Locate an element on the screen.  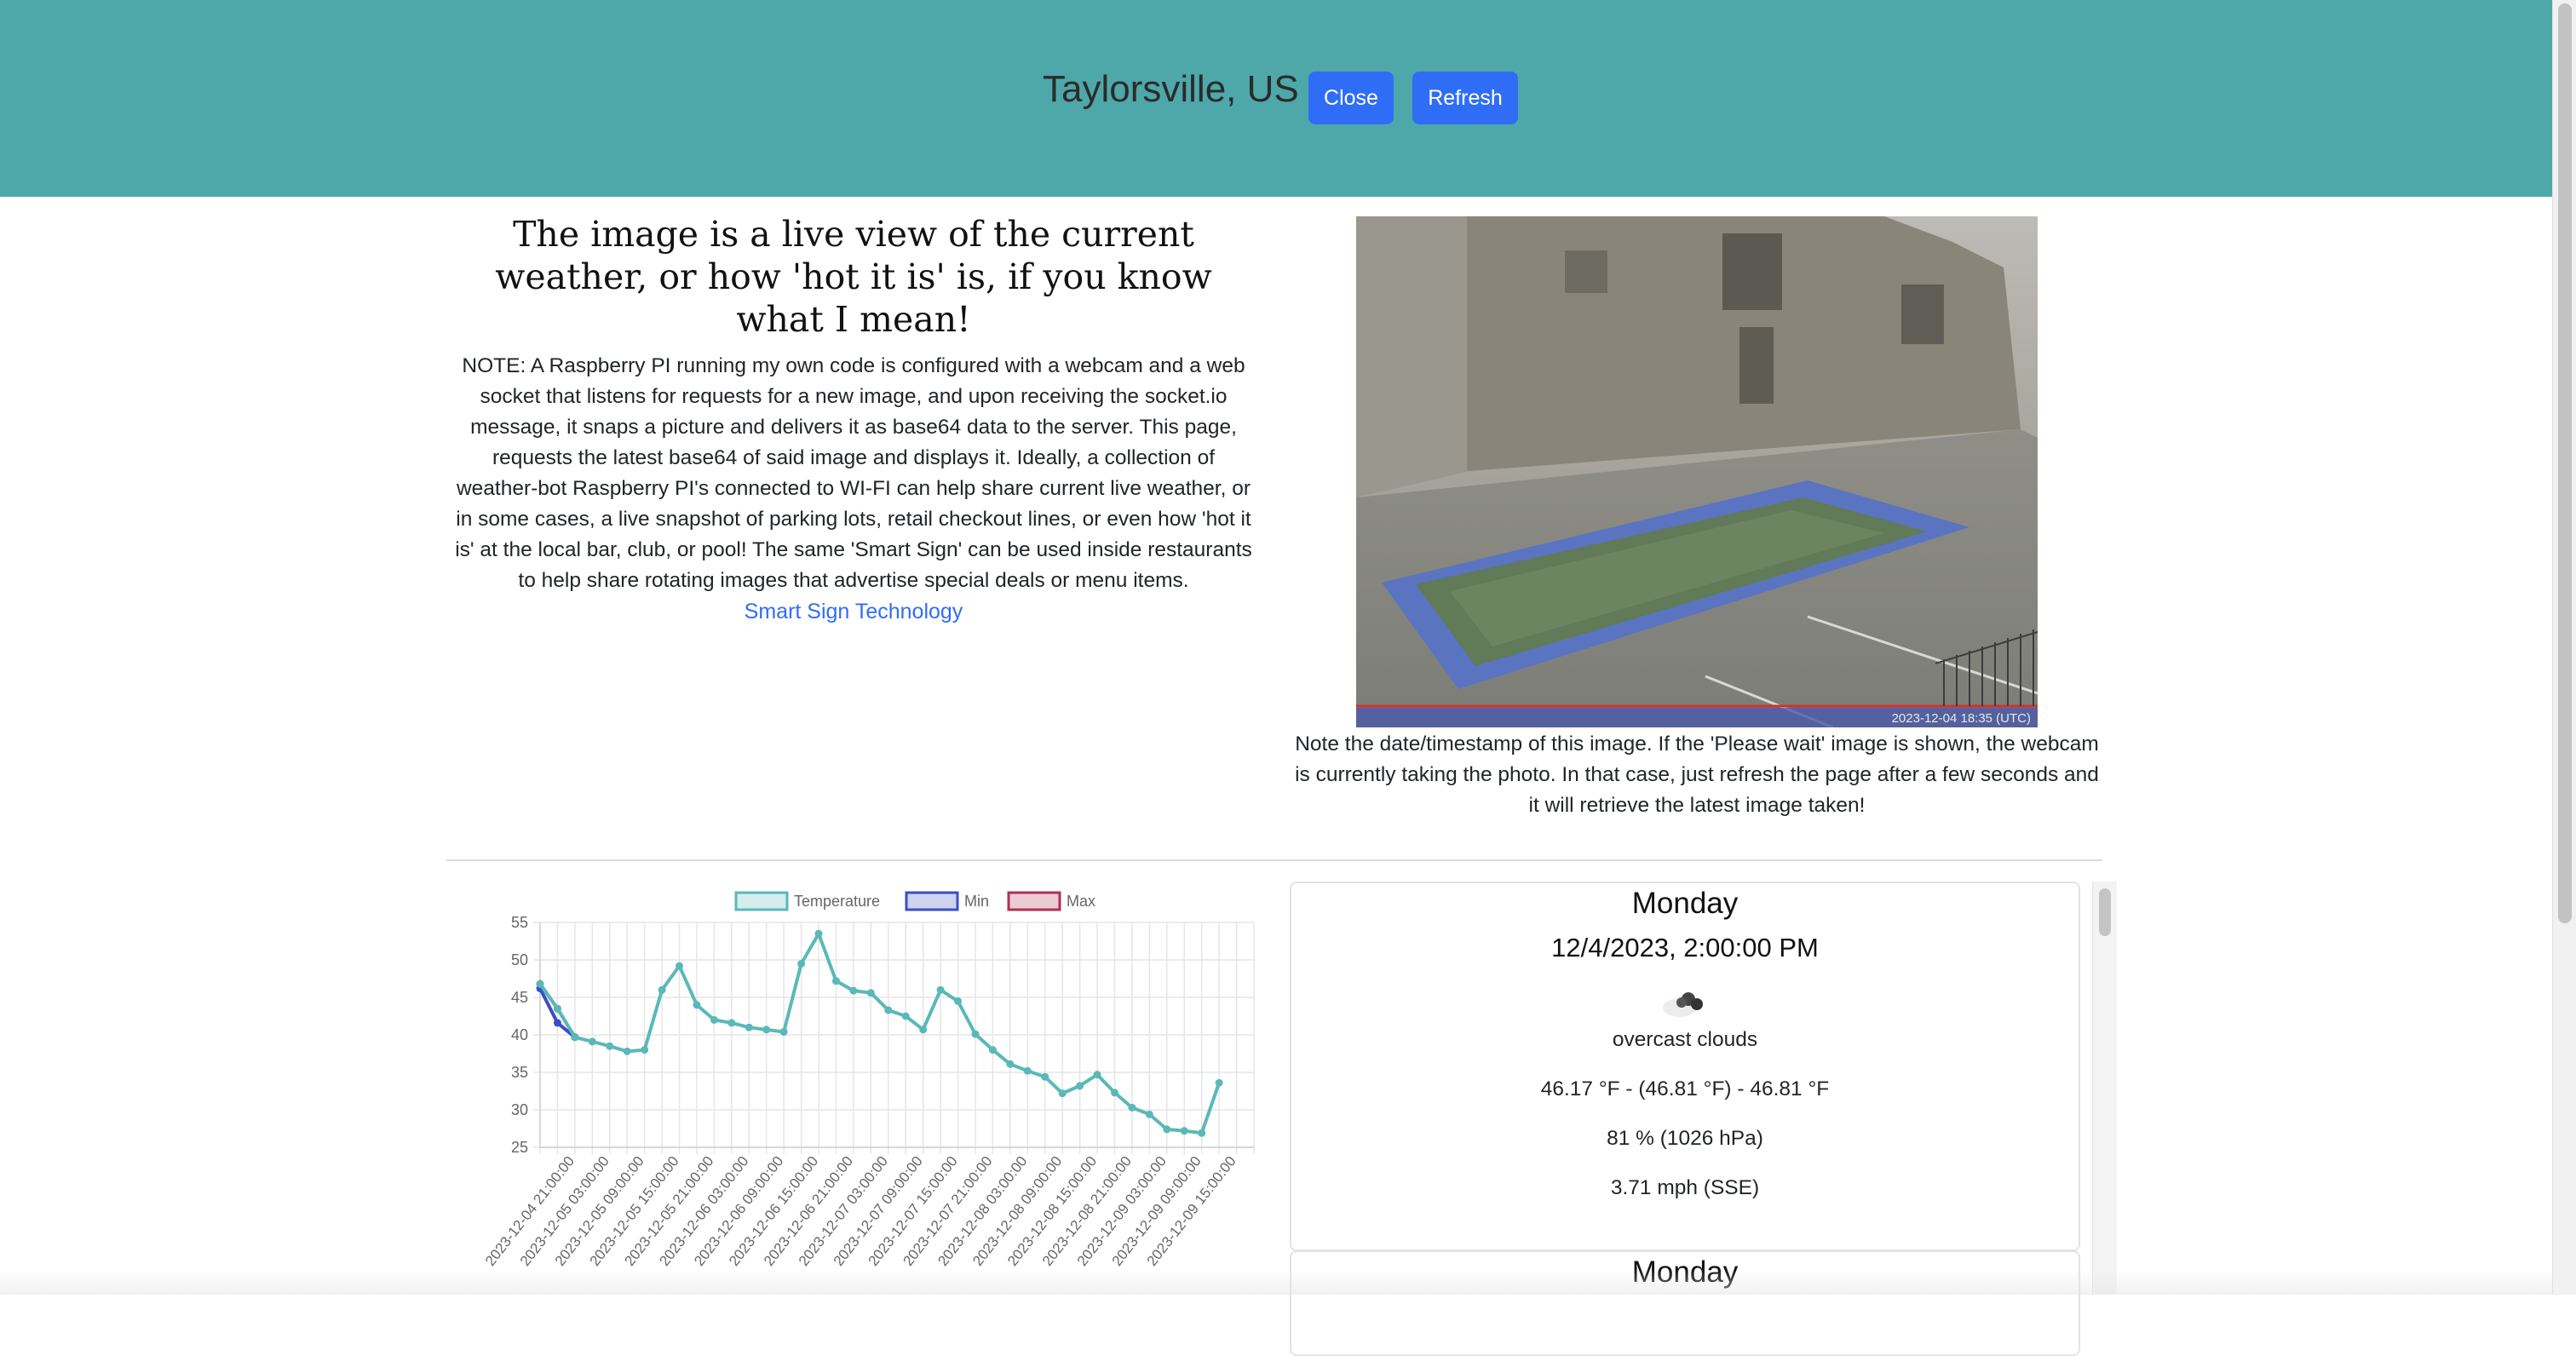
refresh-button: Refresh is located at coordinates (1465, 98).